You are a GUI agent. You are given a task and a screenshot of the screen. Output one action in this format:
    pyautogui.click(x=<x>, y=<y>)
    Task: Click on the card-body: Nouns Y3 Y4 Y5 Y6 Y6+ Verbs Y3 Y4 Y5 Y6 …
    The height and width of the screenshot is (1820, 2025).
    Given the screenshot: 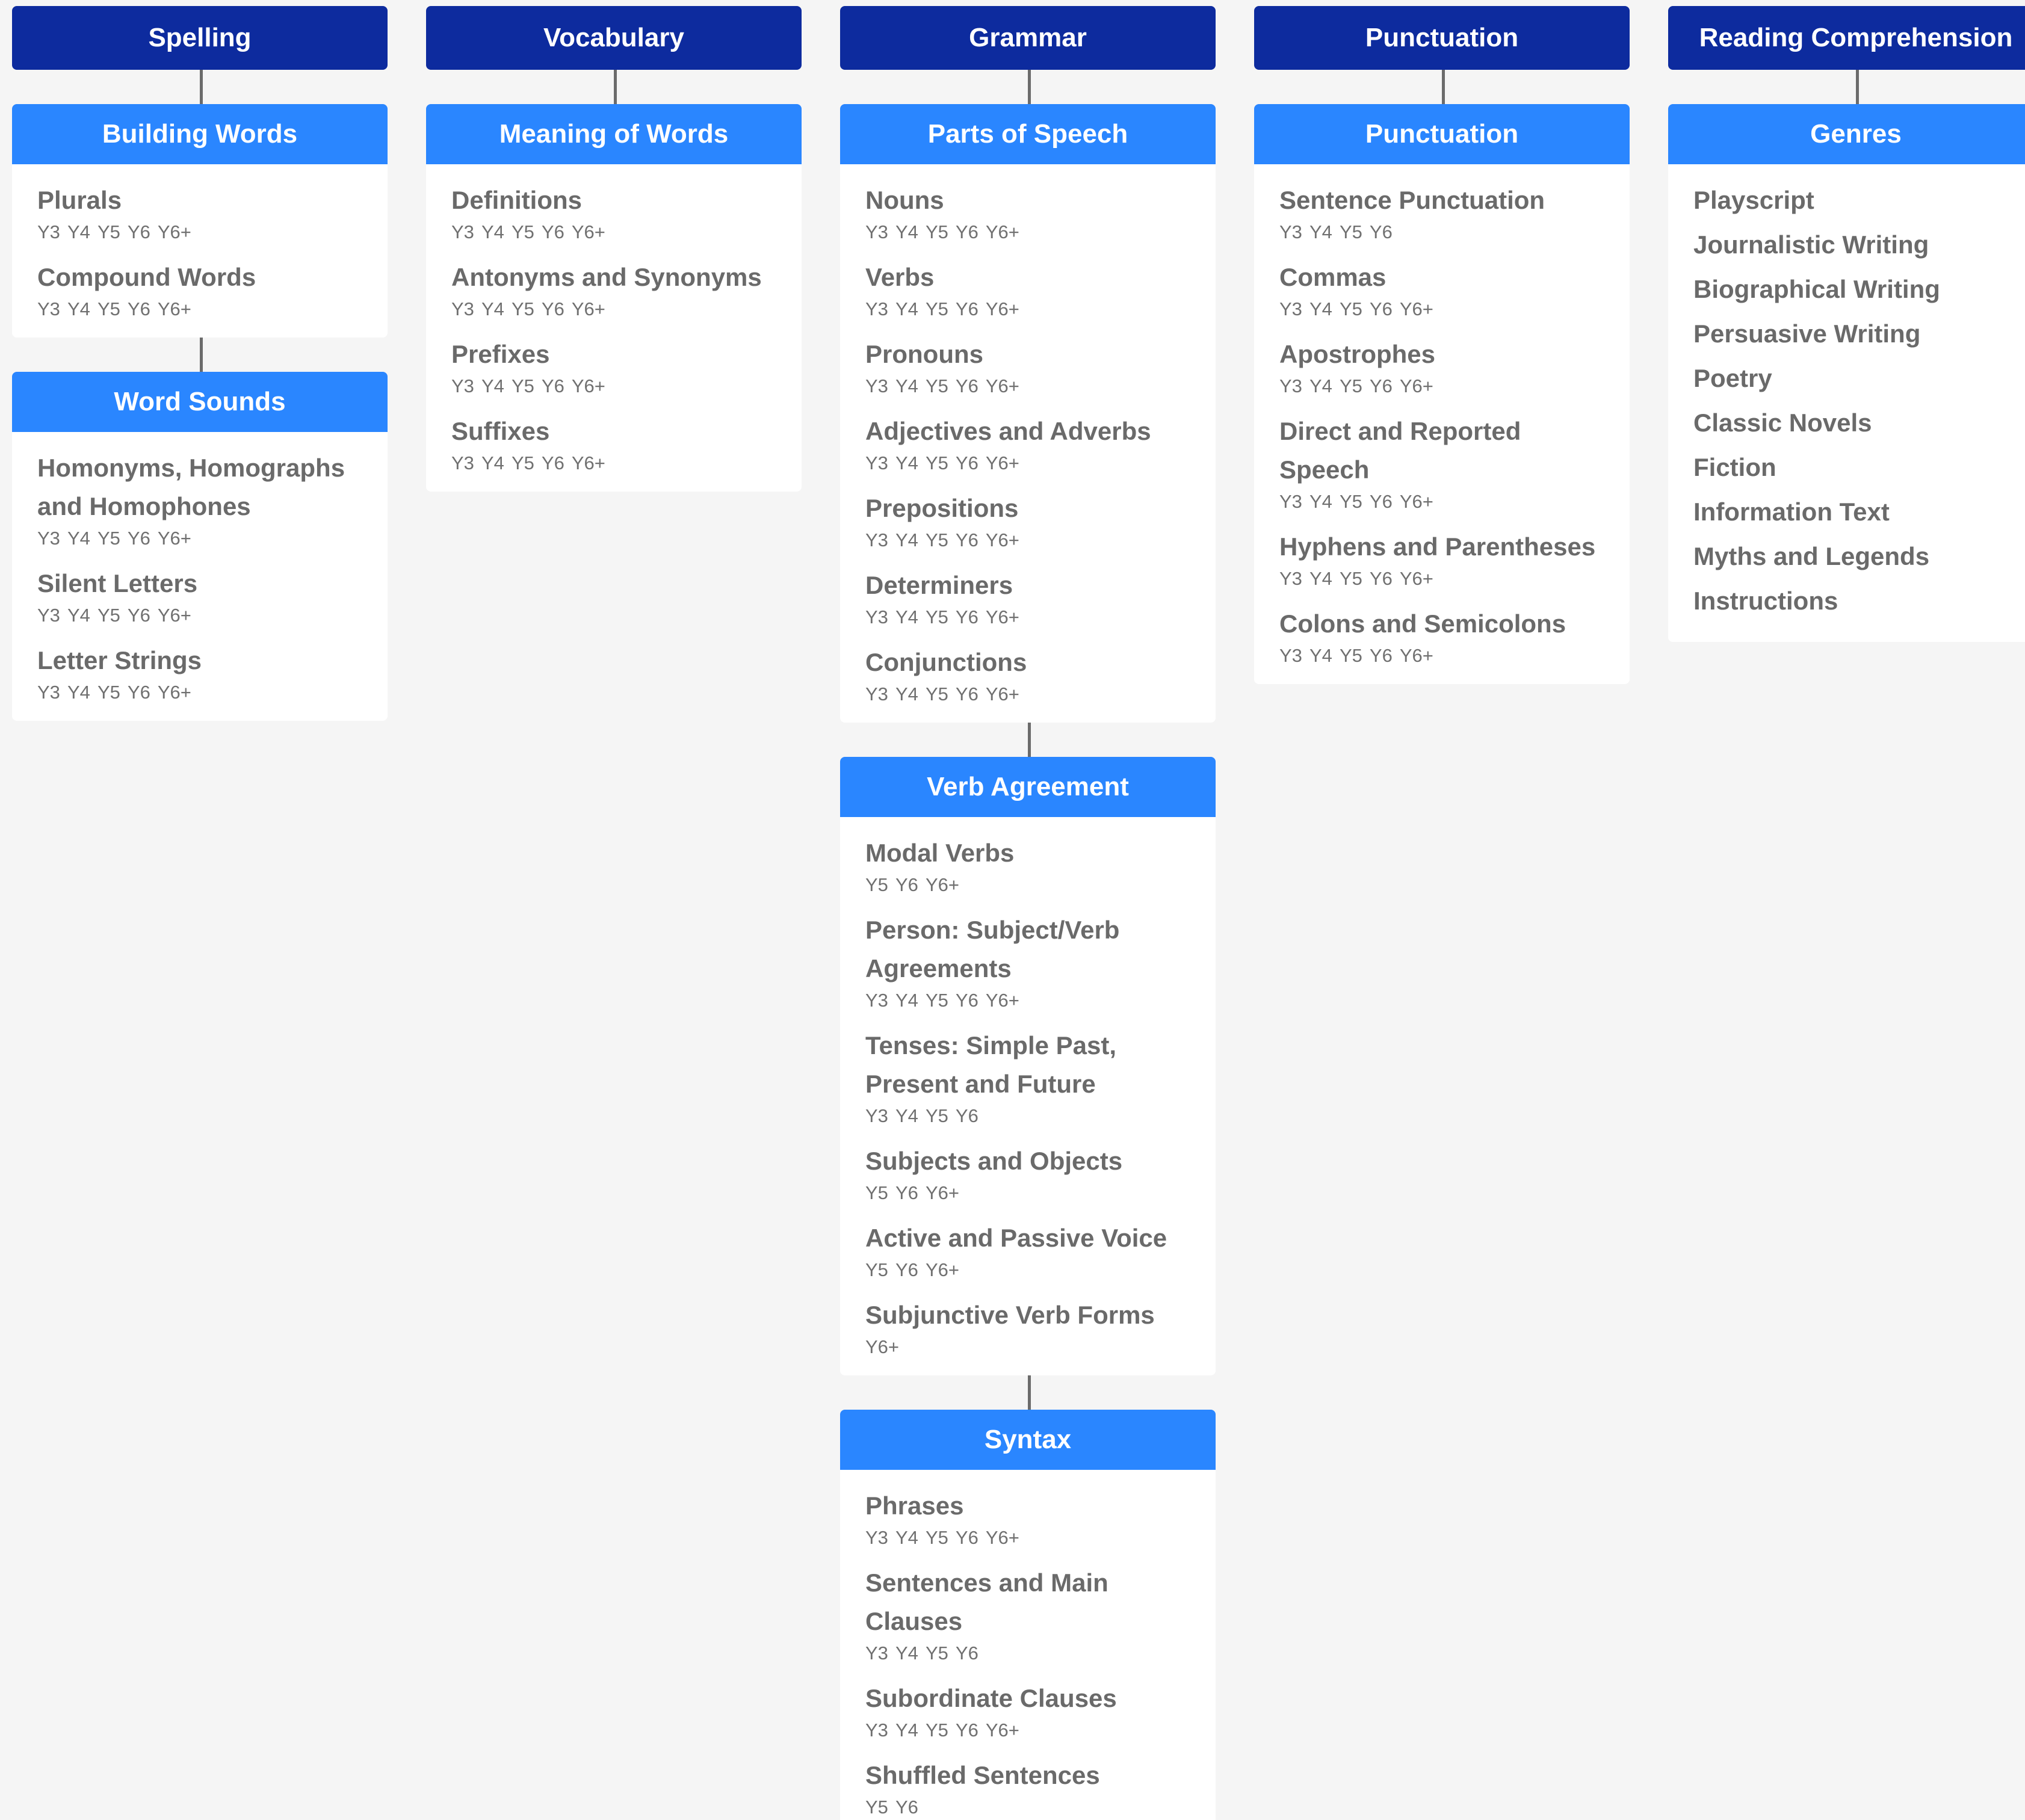 What is the action you would take?
    pyautogui.click(x=1028, y=444)
    